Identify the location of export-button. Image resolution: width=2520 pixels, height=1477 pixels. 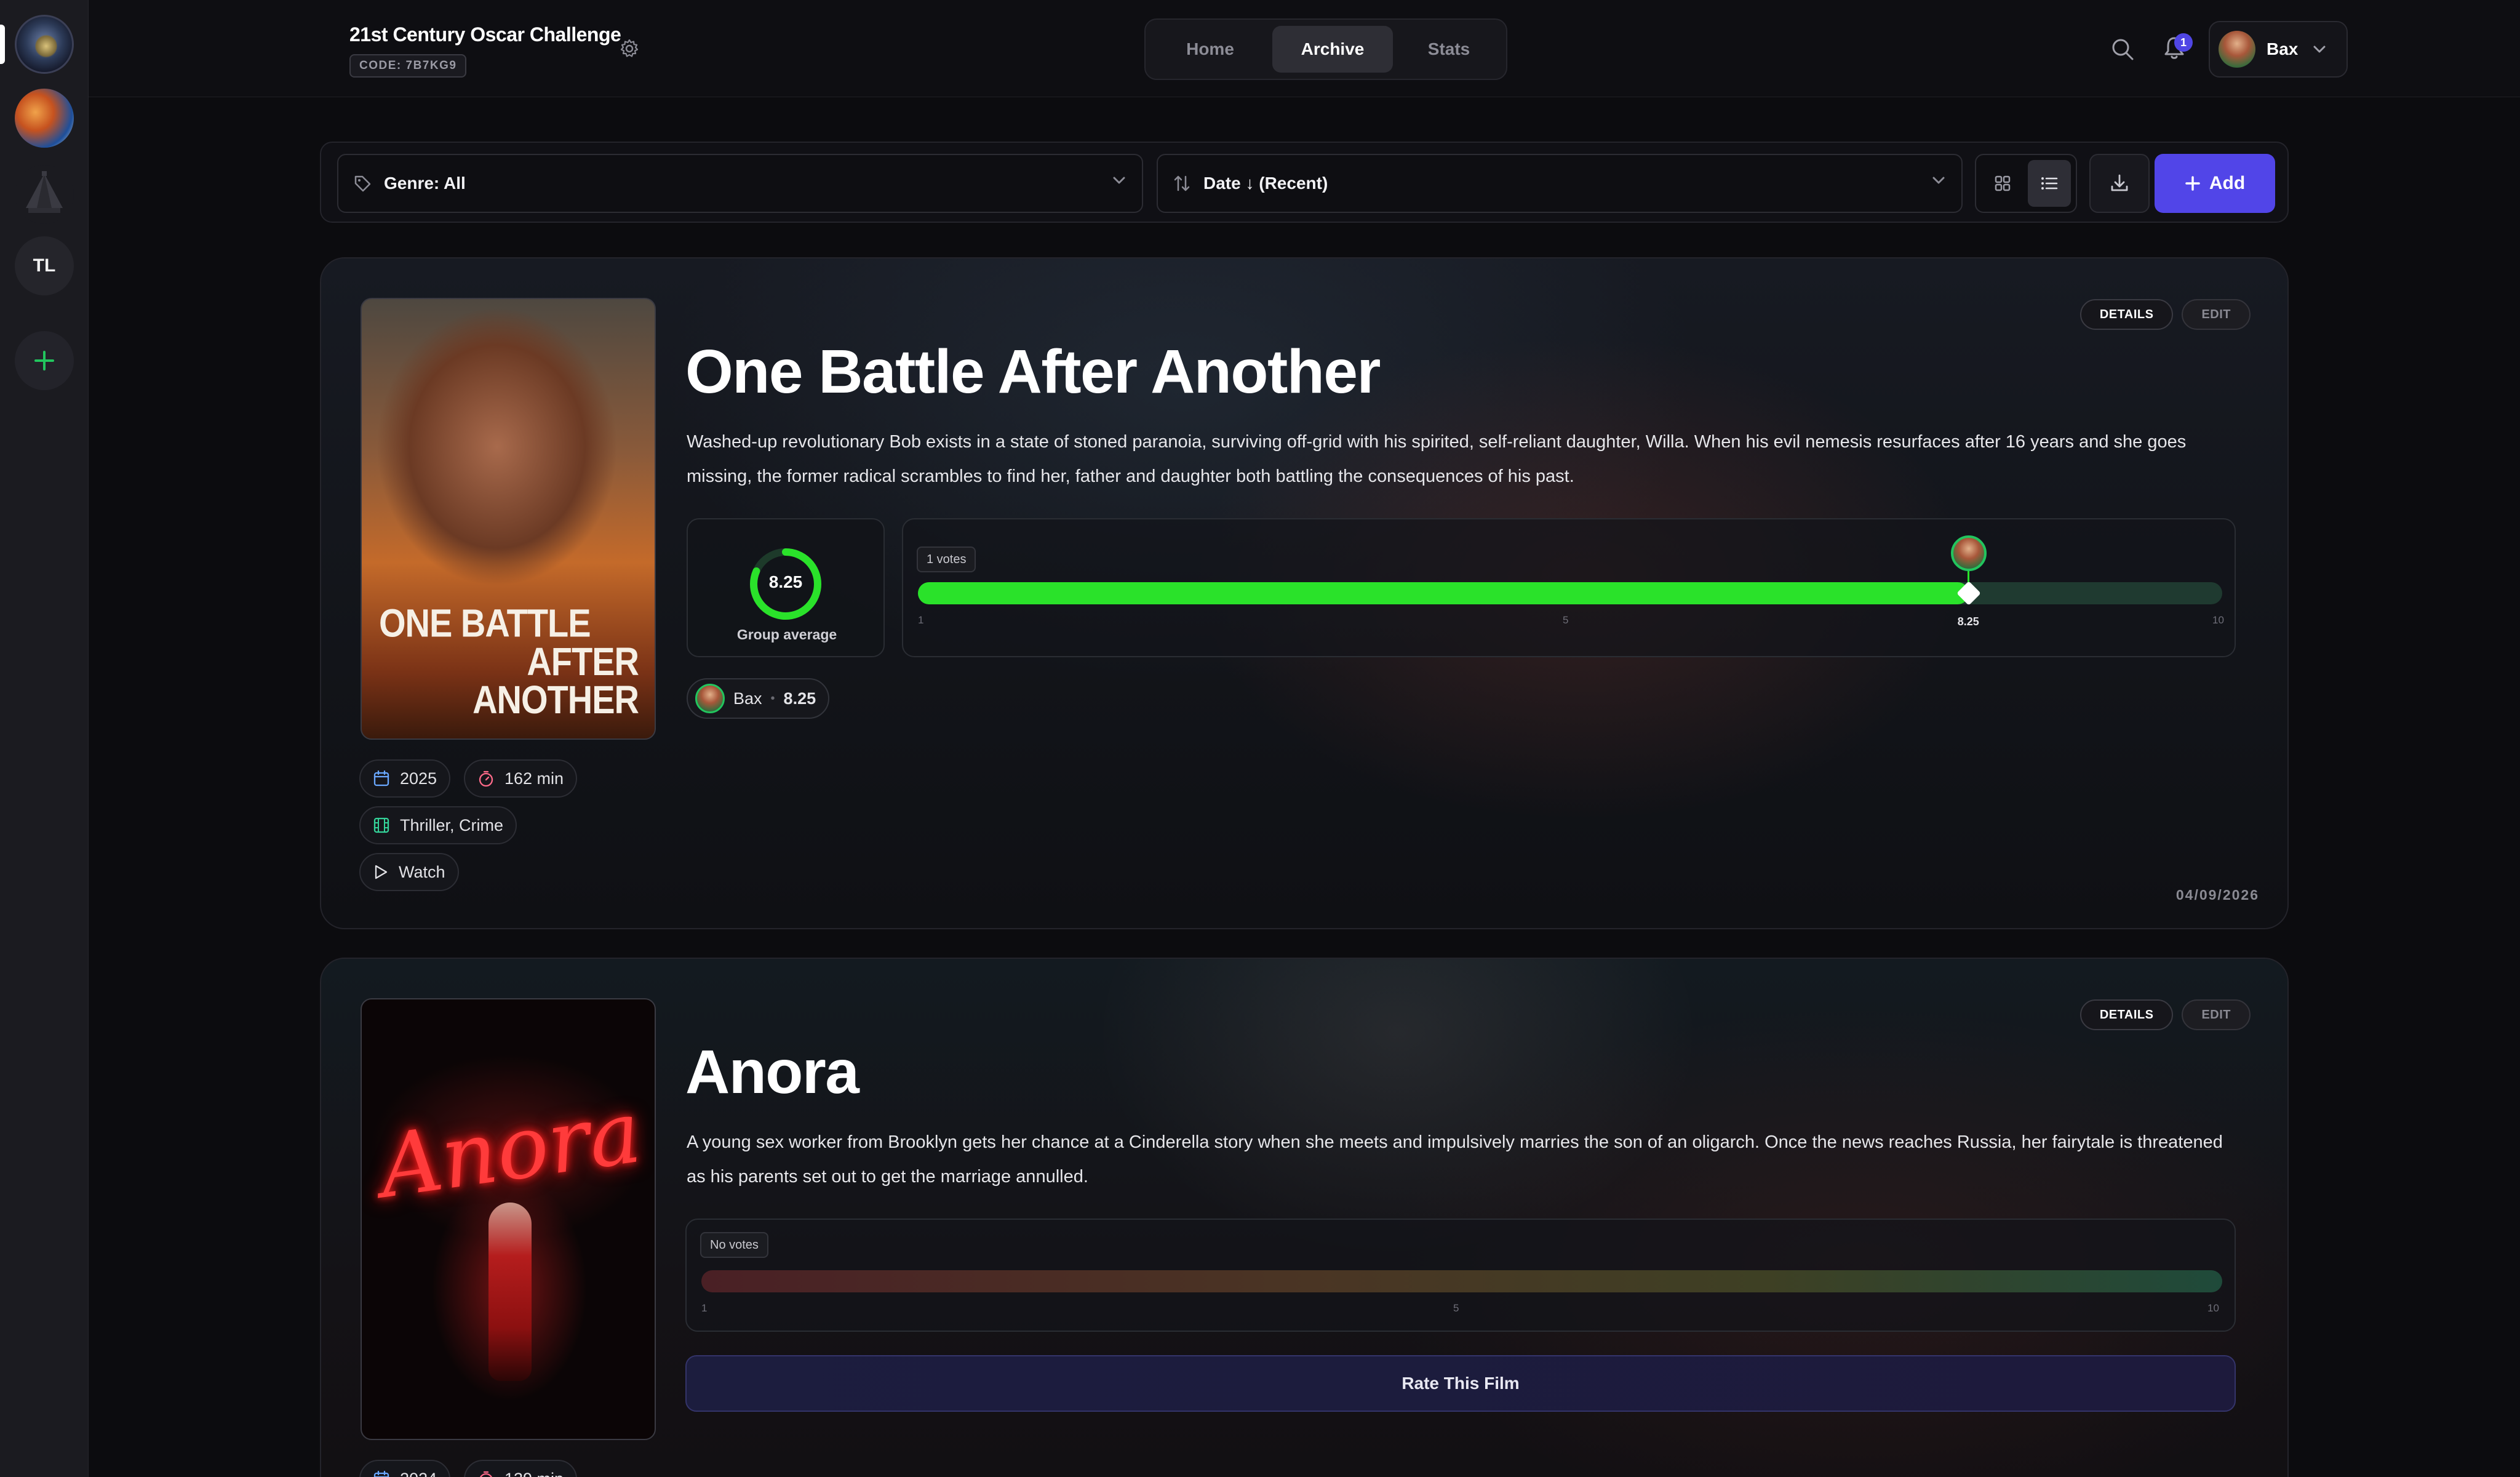
(2119, 183).